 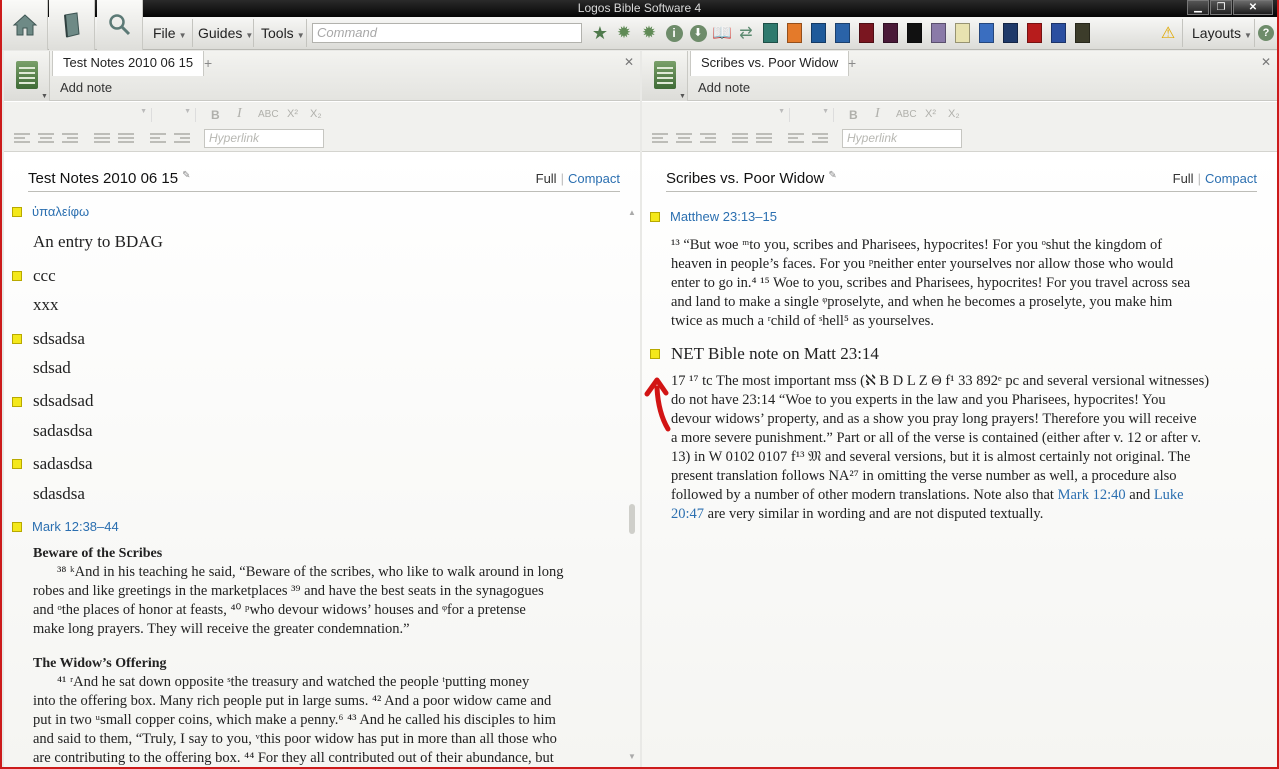 What do you see at coordinates (775, 354) in the screenshot?
I see `note-title: NET Bible note on Matt 23:14` at bounding box center [775, 354].